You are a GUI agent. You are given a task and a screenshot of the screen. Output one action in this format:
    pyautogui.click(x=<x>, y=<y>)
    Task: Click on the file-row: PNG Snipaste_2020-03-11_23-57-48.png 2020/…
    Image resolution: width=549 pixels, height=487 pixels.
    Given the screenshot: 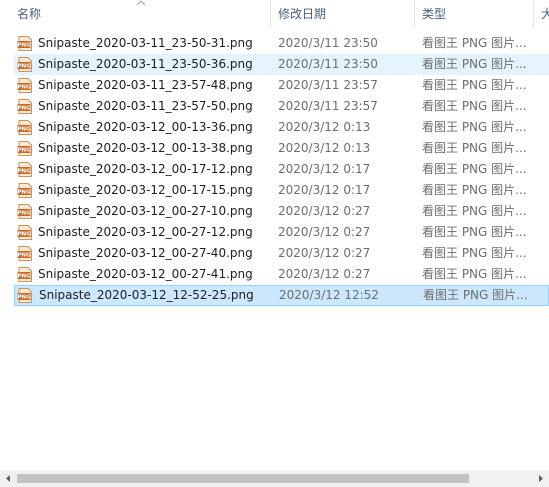 What is the action you would take?
    pyautogui.click(x=281, y=85)
    